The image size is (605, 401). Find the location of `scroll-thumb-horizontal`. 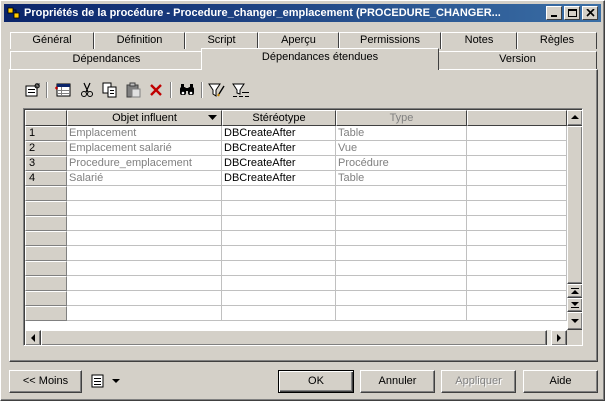

scroll-thumb-horizontal is located at coordinates (294, 337).